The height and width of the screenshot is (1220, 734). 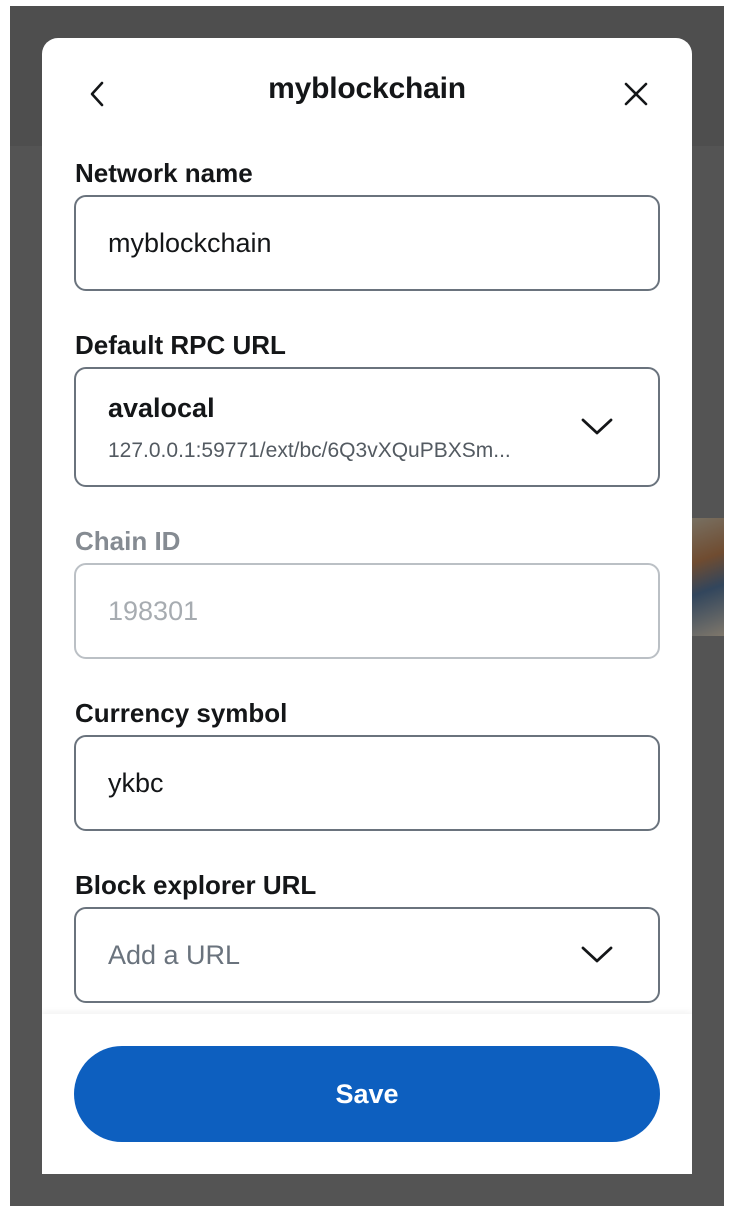 I want to click on currency-symbol-label: Currency symbol, so click(x=181, y=713).